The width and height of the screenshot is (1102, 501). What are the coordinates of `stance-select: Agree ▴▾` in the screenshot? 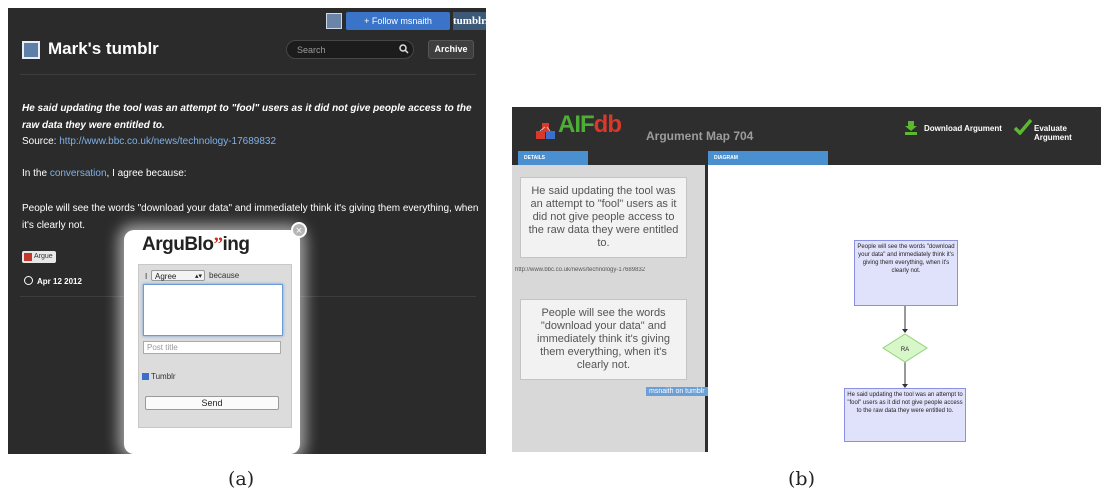 It's located at (178, 275).